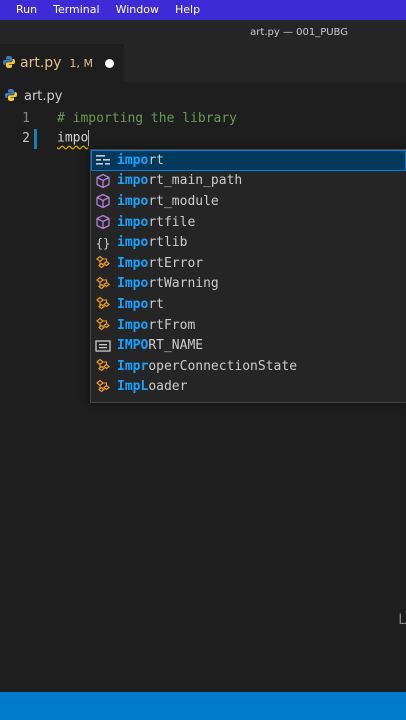 The width and height of the screenshot is (406, 720). What do you see at coordinates (248, 304) in the screenshot?
I see `suggestion-item: Impo rt` at bounding box center [248, 304].